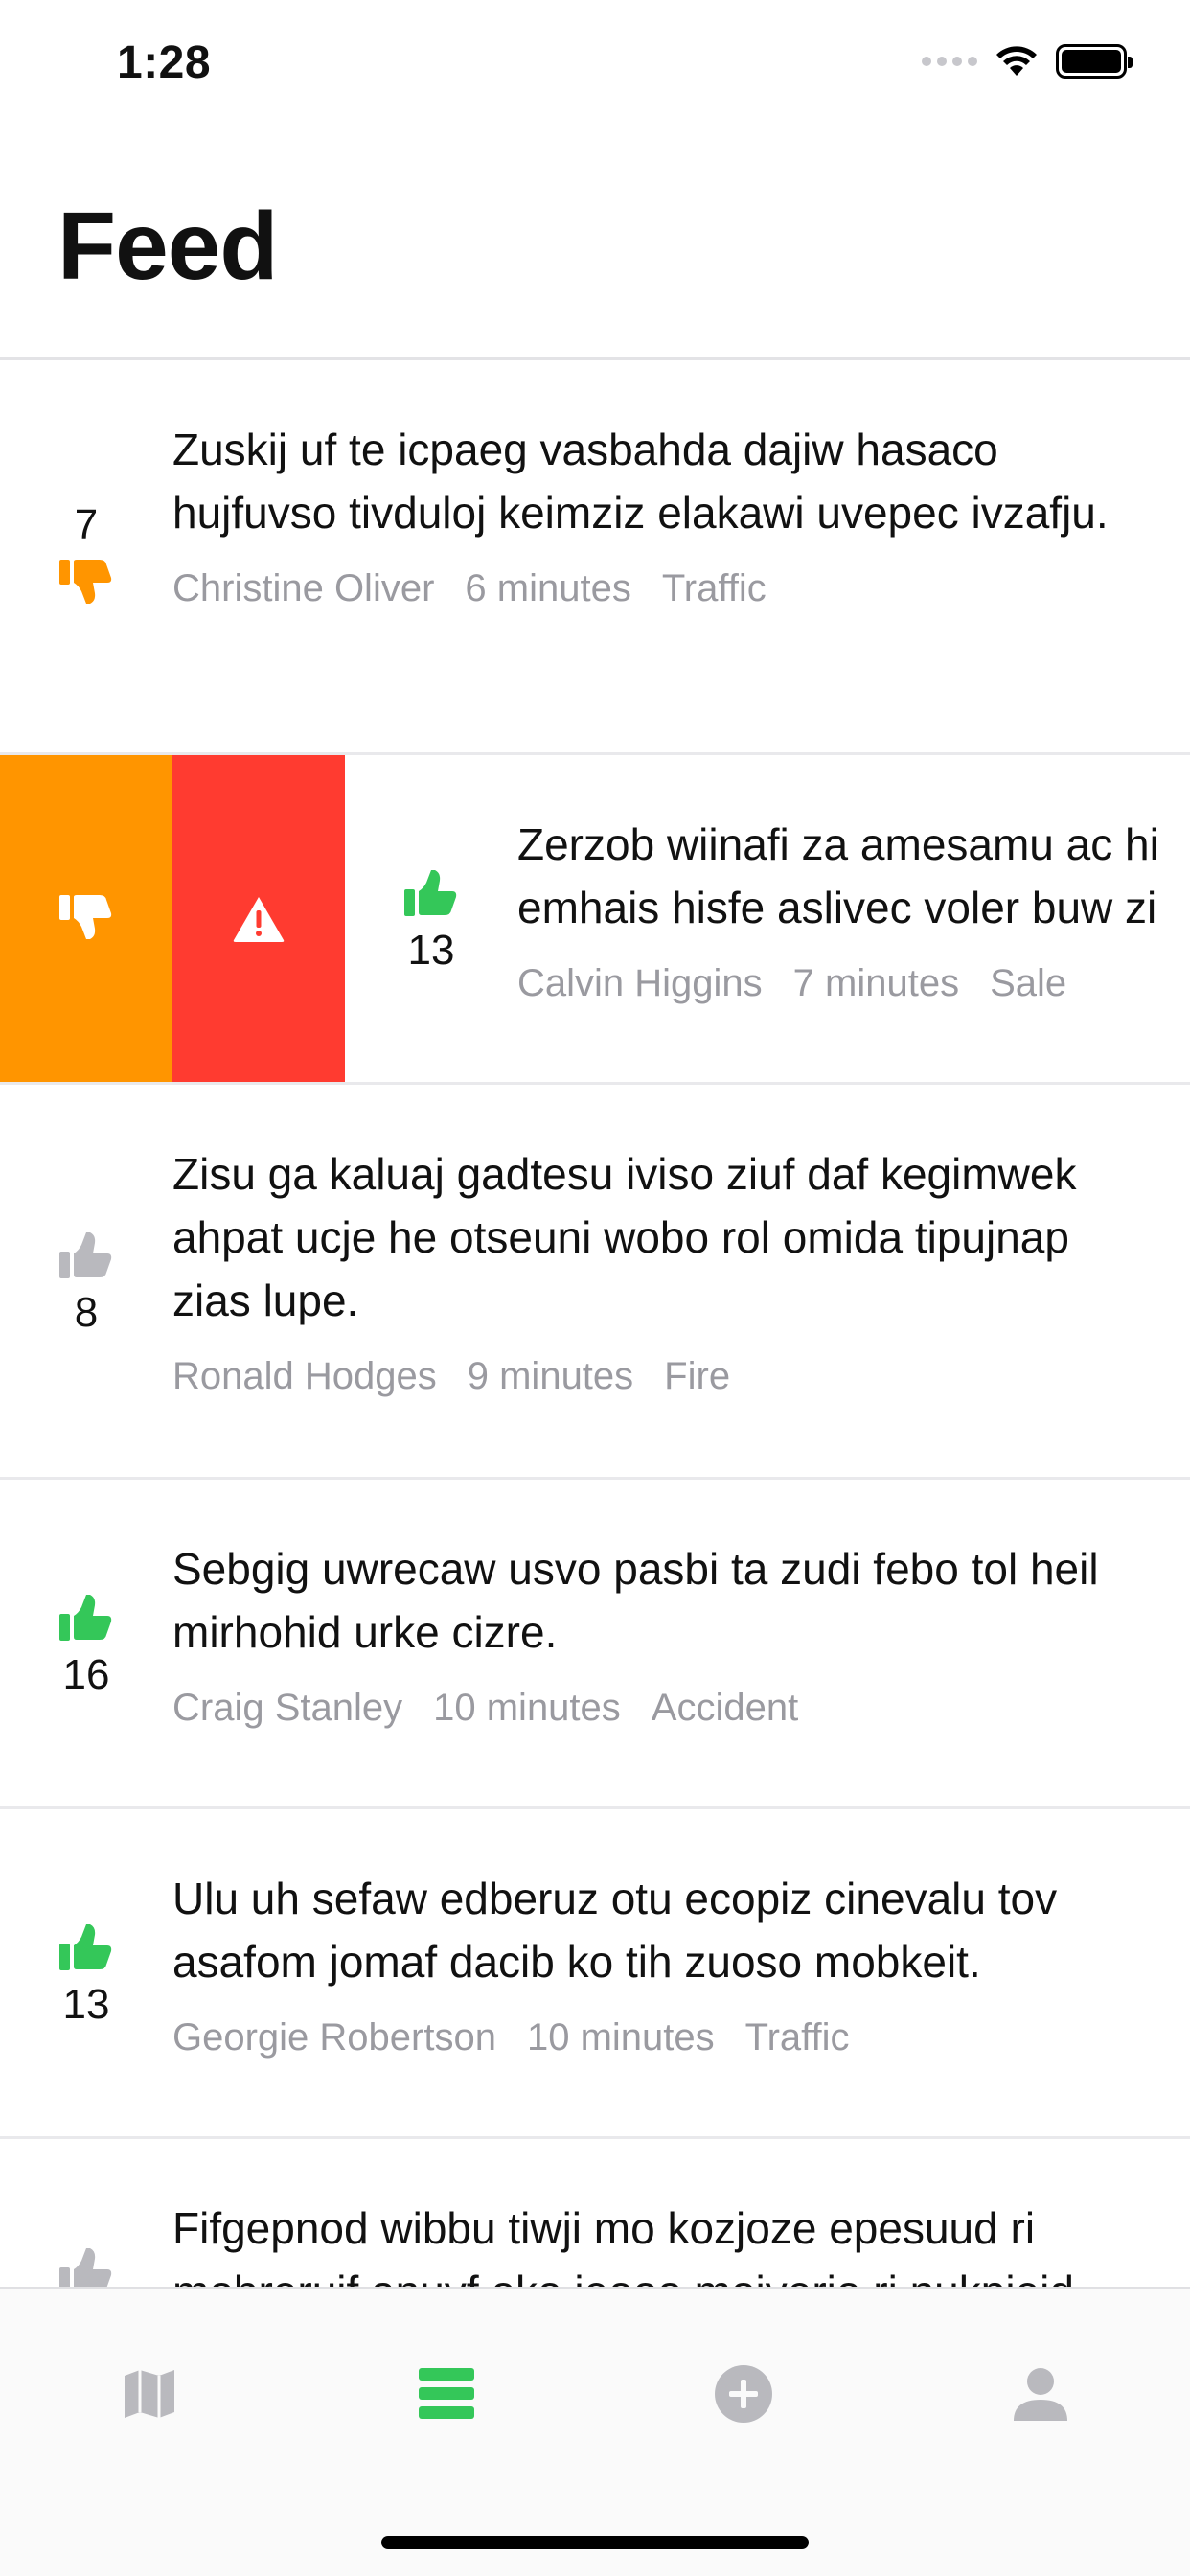 The width and height of the screenshot is (1190, 2576). What do you see at coordinates (87, 1312) in the screenshot?
I see `vote-count: 8` at bounding box center [87, 1312].